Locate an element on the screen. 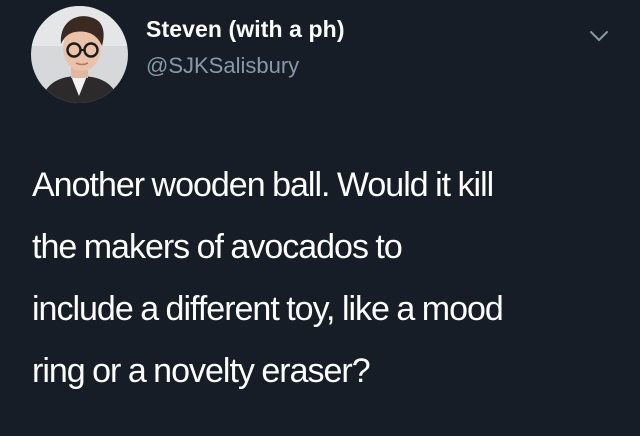  chevron-down-icon is located at coordinates (599, 36).